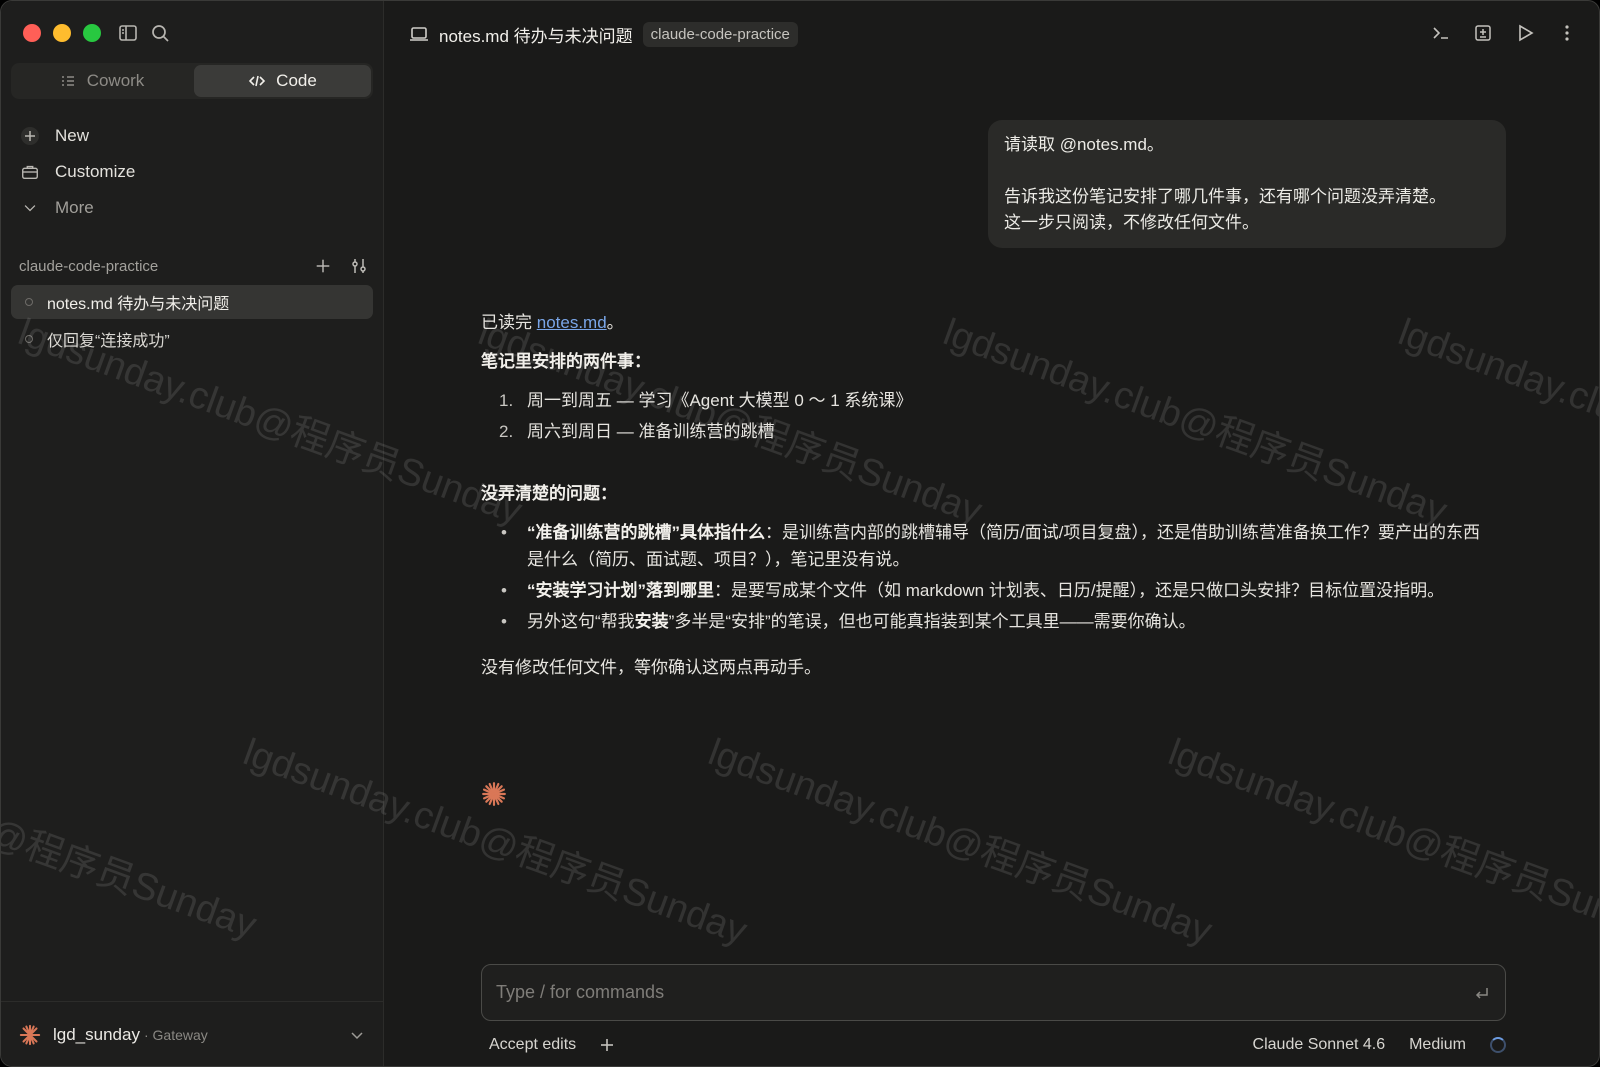 The height and width of the screenshot is (1067, 1600). I want to click on laptop-icon, so click(419, 34).